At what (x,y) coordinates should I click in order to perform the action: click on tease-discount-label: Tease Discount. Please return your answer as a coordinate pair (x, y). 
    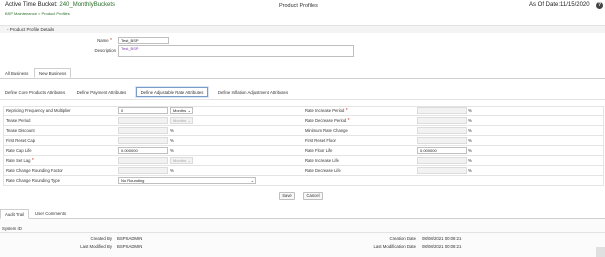
    Looking at the image, I should click on (20, 130).